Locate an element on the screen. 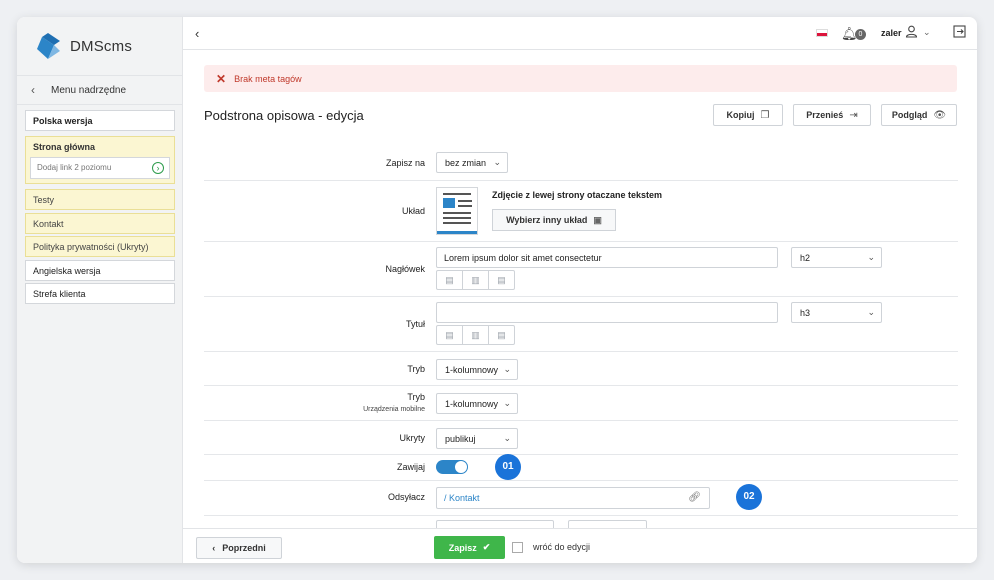 The height and width of the screenshot is (580, 994). add-level2-link-input: Dodaj link 2 poziomu › is located at coordinates (100, 168).